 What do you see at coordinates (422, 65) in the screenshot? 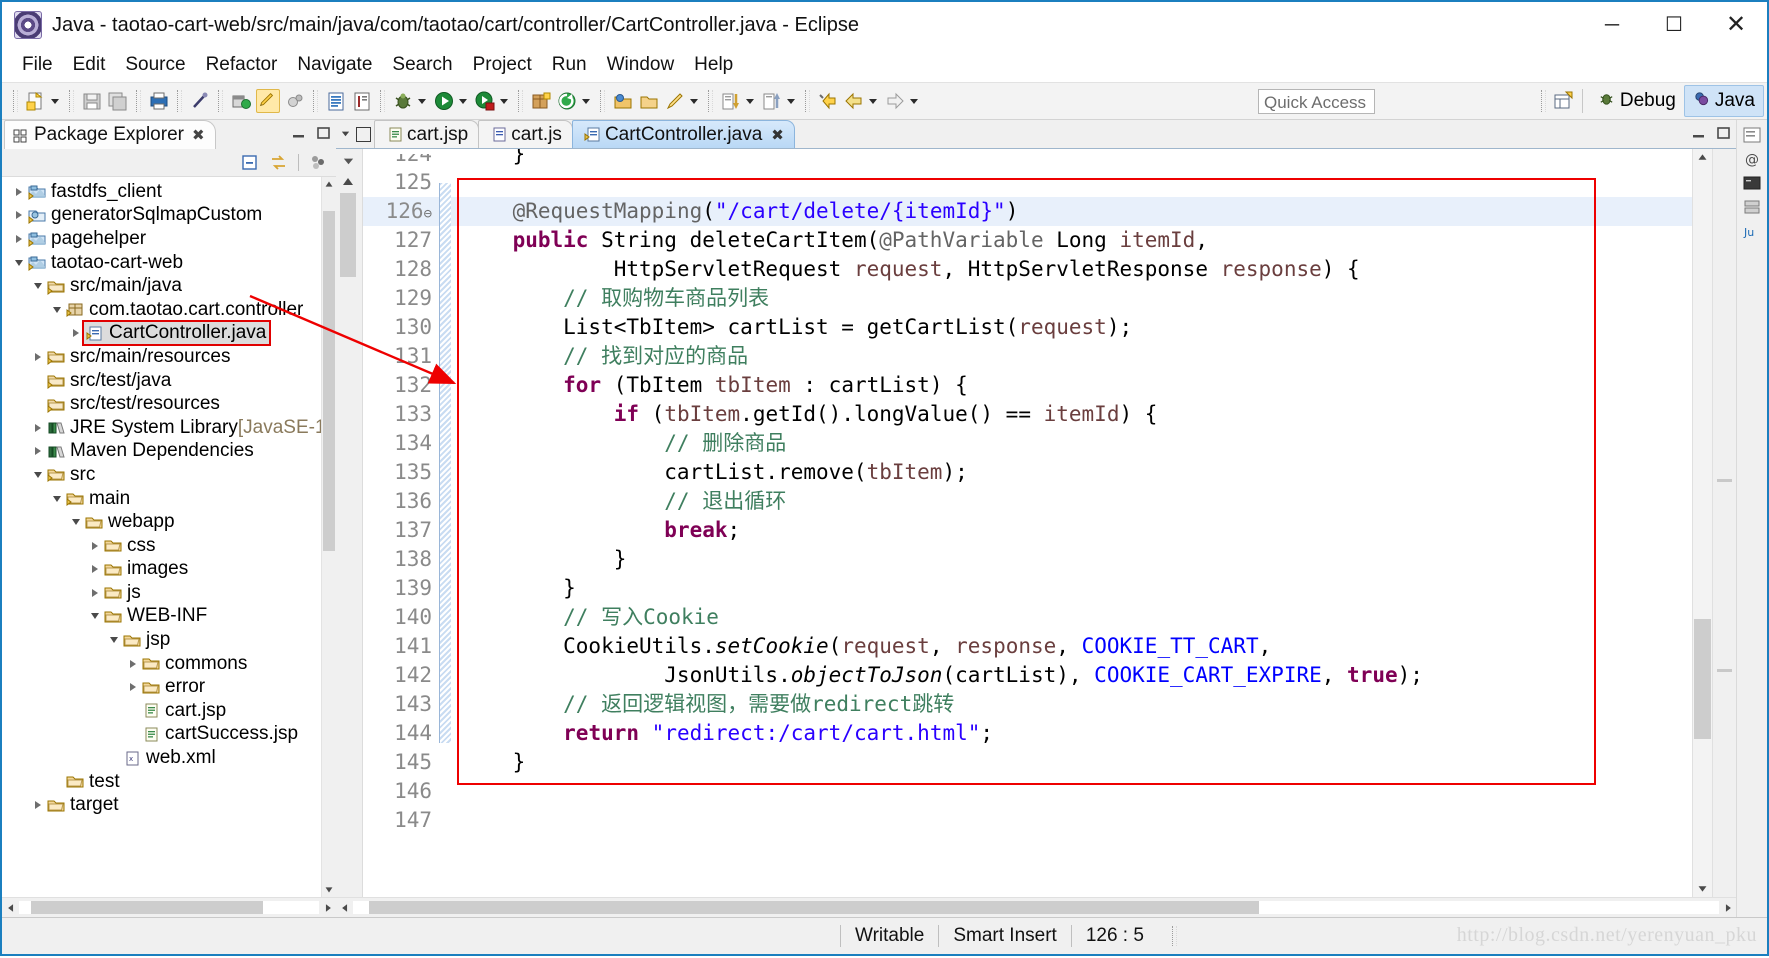
I see `menu-search: Search` at bounding box center [422, 65].